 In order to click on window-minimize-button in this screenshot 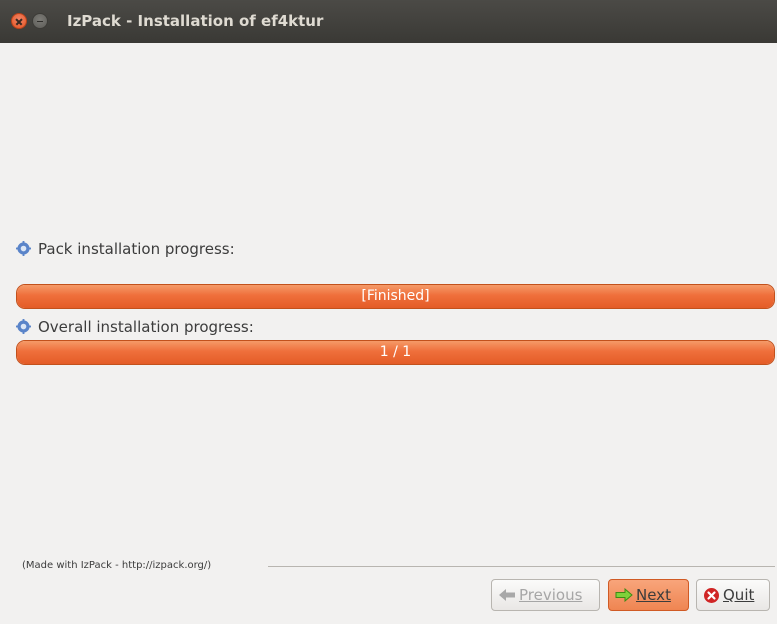, I will do `click(40, 21)`.